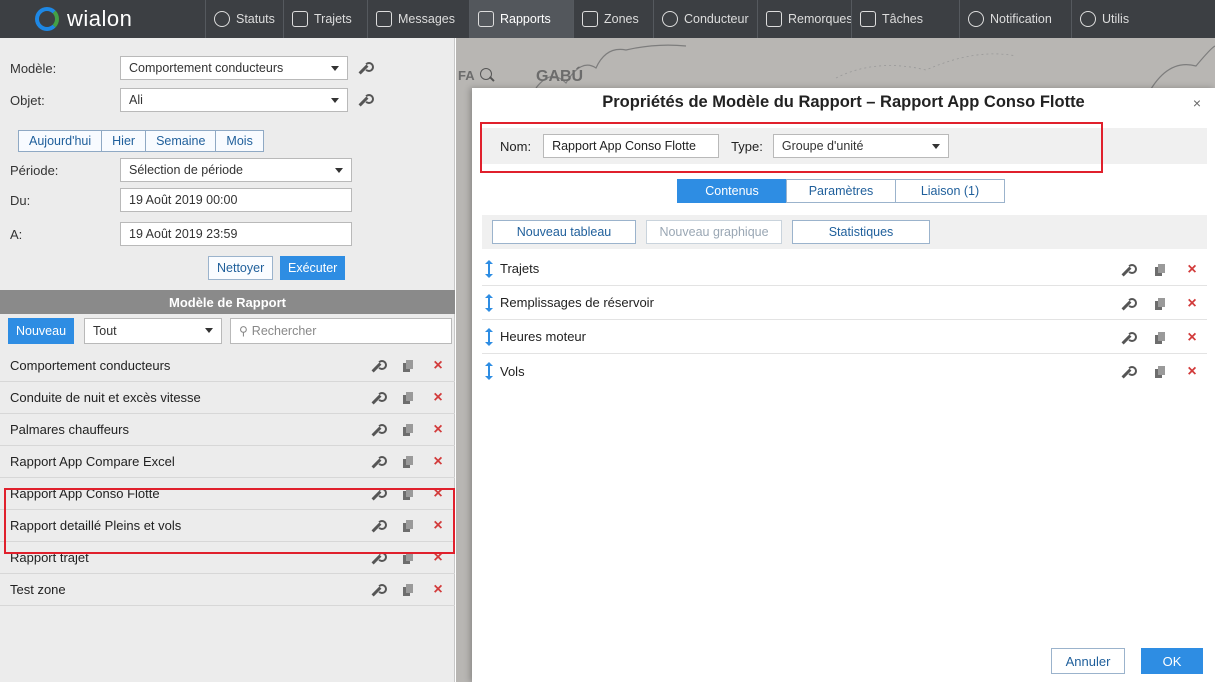  I want to click on nav-utilisateurs: Utilis, so click(1107, 19).